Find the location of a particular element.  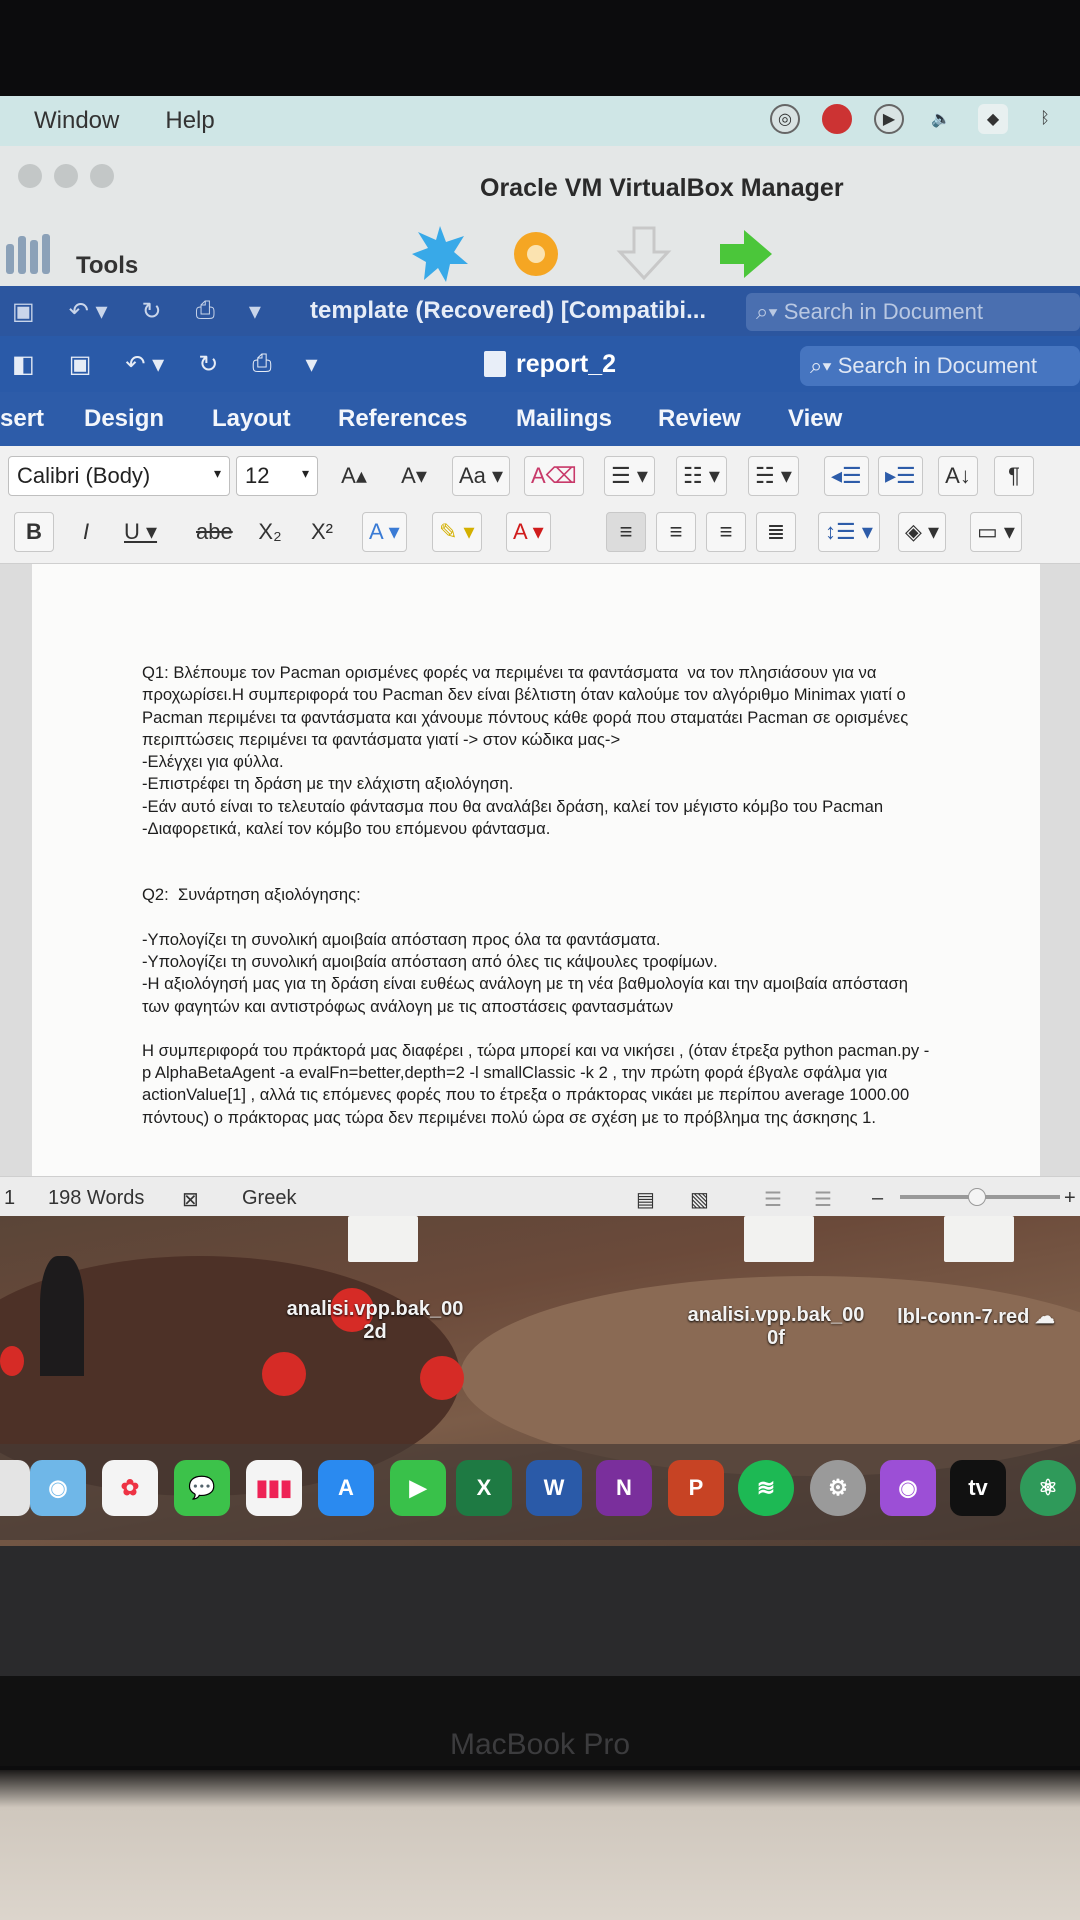

superscript-button: X² is located at coordinates (322, 532).